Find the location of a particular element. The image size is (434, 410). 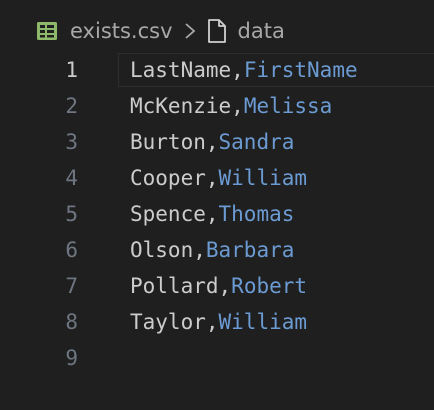

line-content: Cooper,William is located at coordinates (218, 178).